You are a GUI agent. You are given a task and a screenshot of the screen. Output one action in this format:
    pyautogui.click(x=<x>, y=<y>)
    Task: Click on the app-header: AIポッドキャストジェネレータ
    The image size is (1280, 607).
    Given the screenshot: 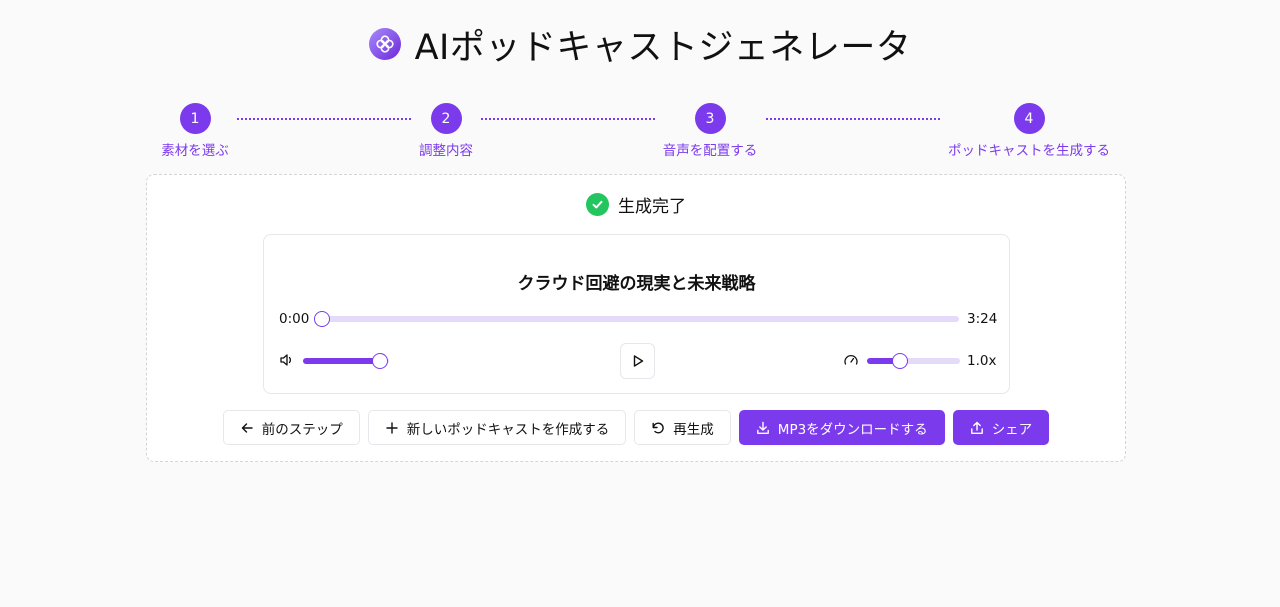 What is the action you would take?
    pyautogui.click(x=640, y=45)
    